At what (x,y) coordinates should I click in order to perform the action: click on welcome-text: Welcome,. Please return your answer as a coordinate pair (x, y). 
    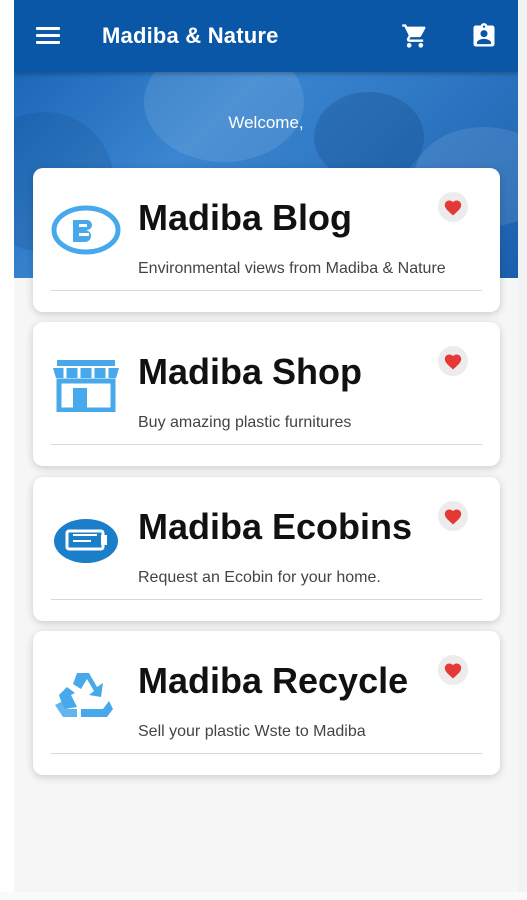
    Looking at the image, I should click on (266, 122).